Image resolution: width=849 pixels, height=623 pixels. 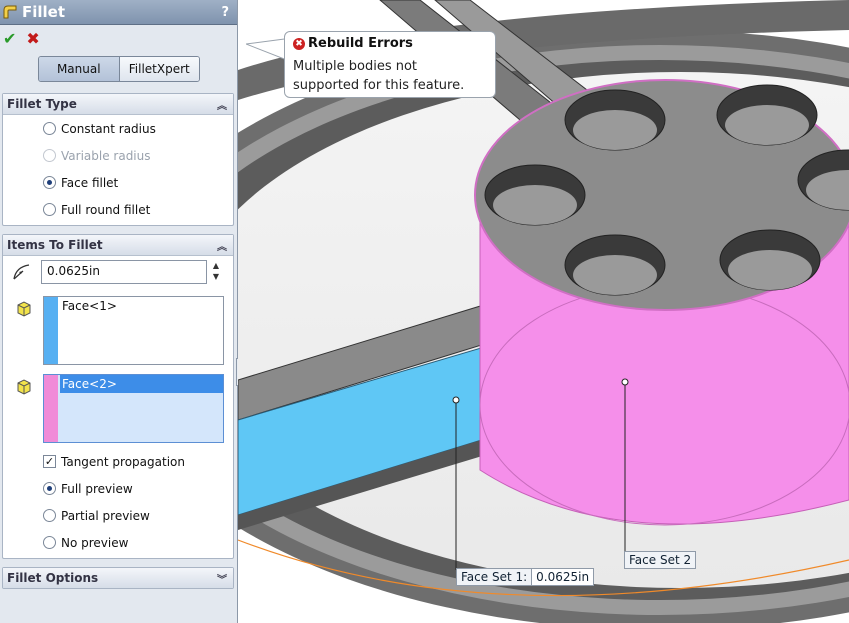 What do you see at coordinates (118, 104) in the screenshot?
I see `fillet-type-header: Fillet Type ︽` at bounding box center [118, 104].